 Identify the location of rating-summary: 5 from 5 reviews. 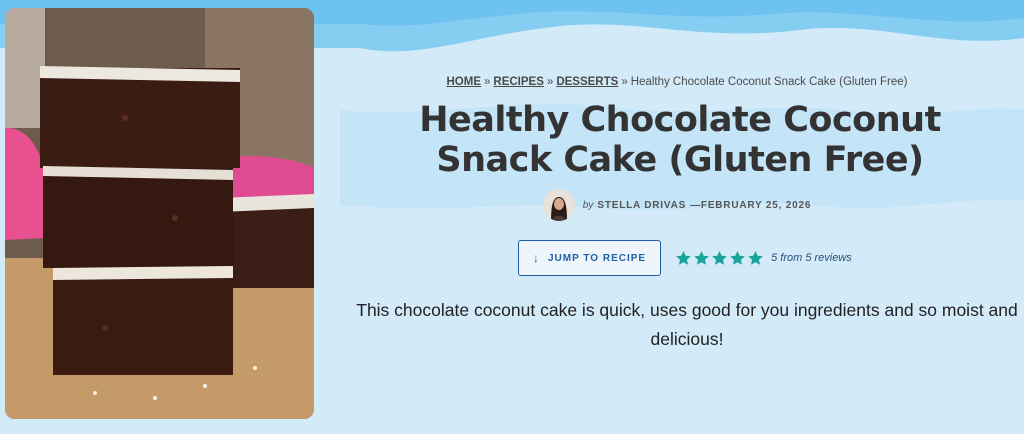
(811, 258).